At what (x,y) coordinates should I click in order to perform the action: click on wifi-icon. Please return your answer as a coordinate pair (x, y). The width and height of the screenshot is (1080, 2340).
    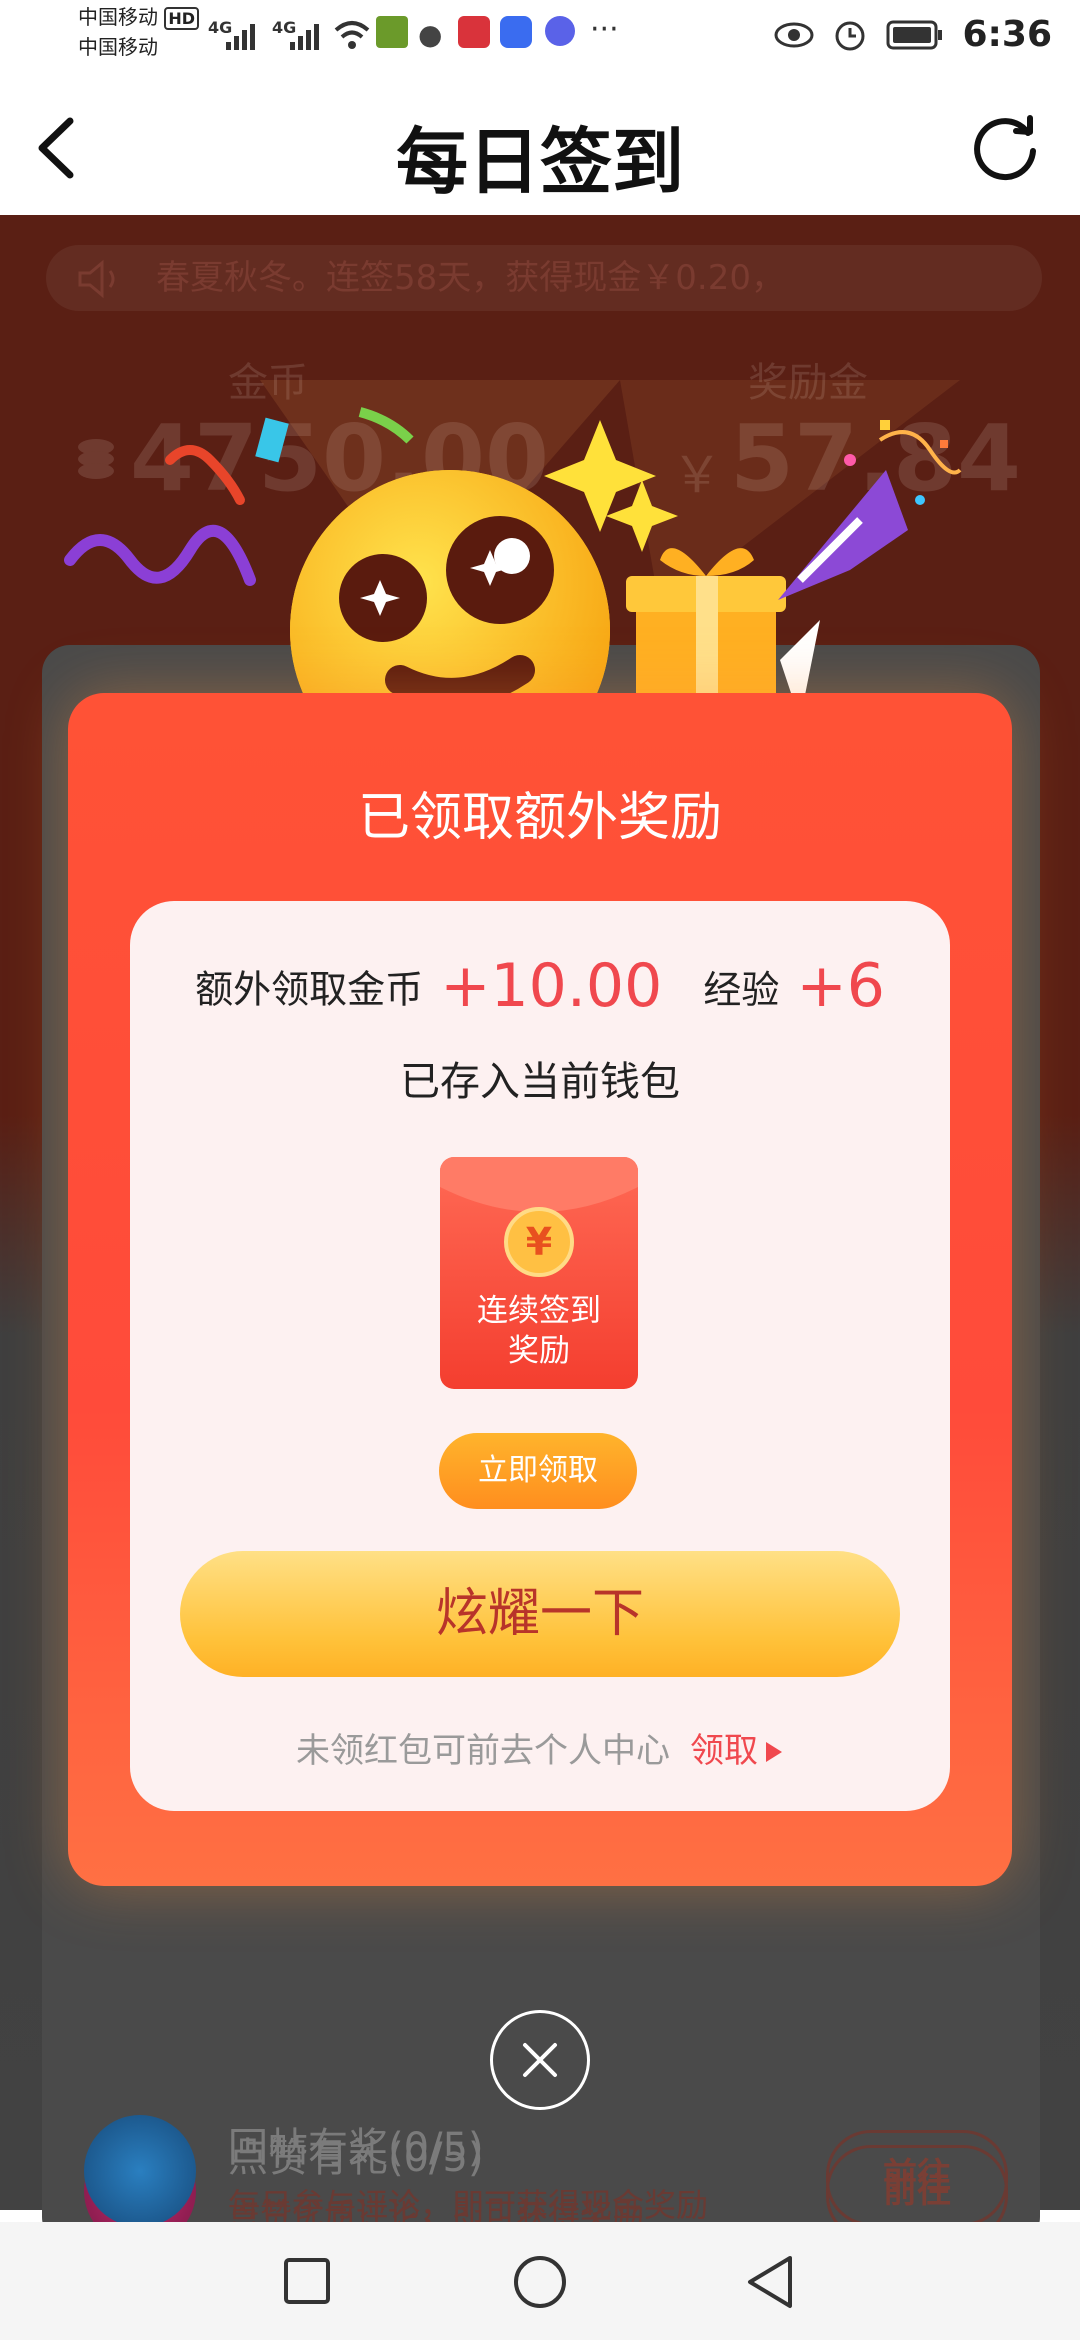
    Looking at the image, I should click on (352, 35).